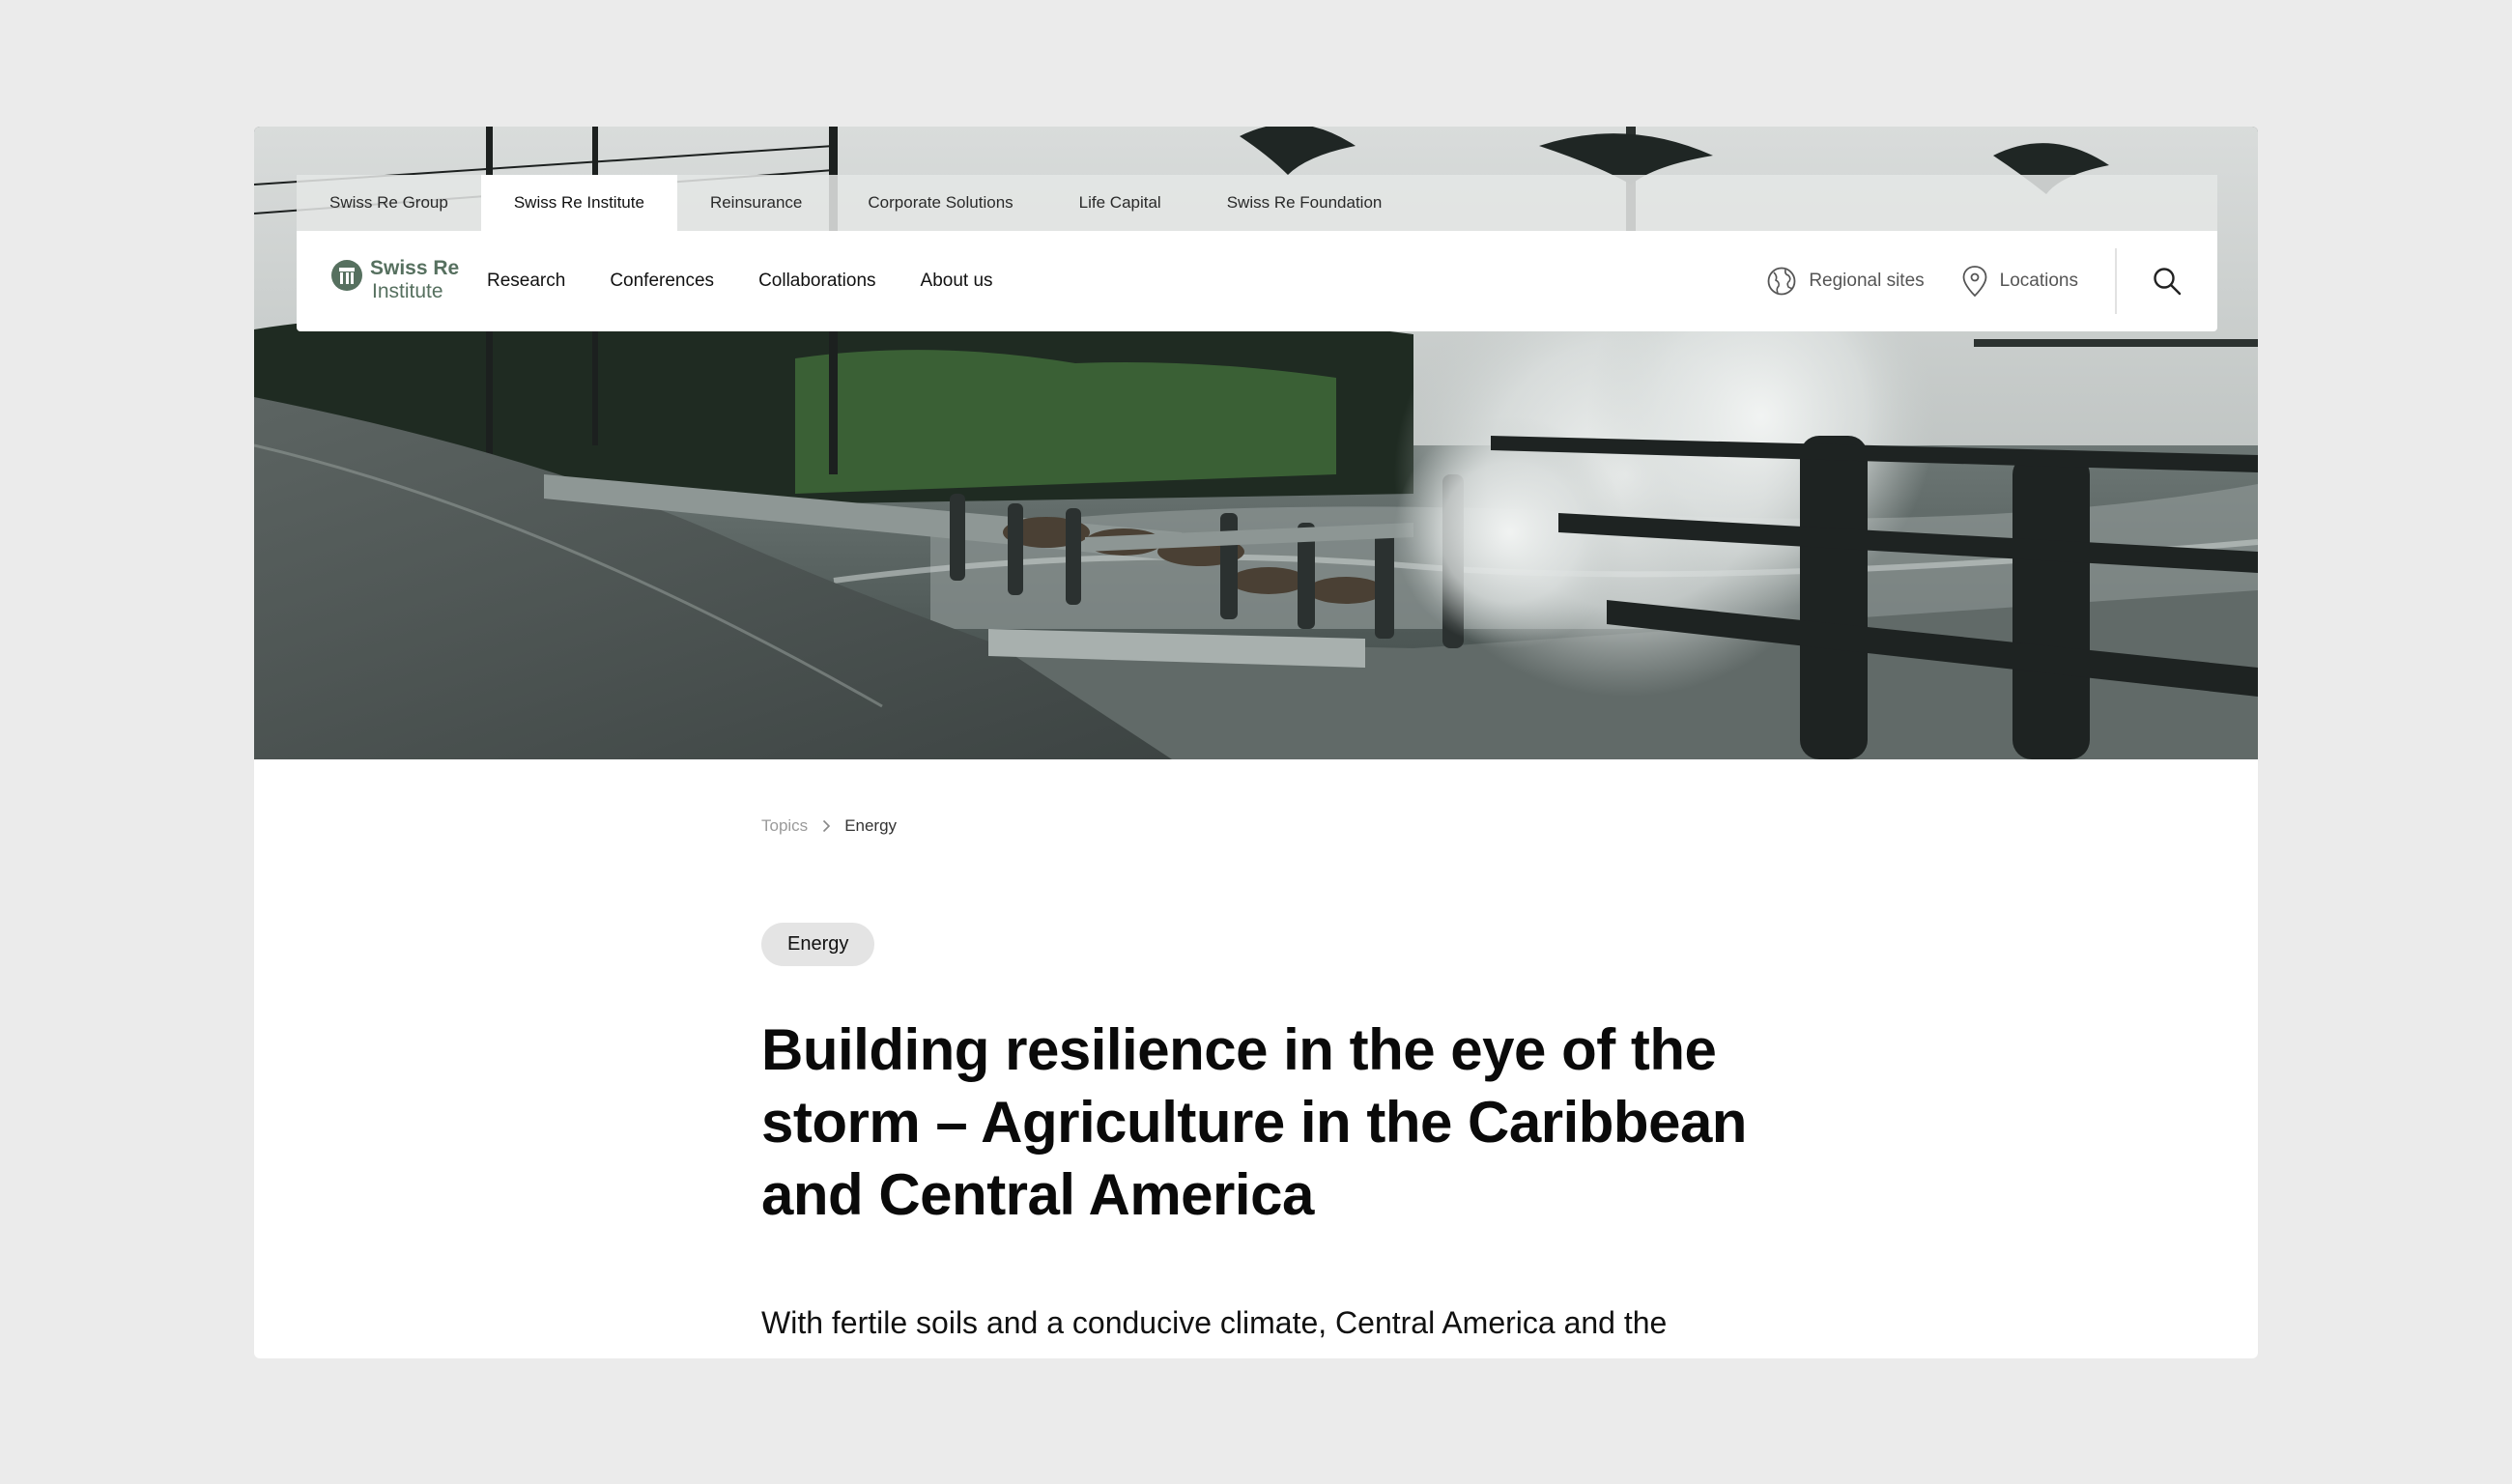  I want to click on regional-sites-link: Regional sites, so click(1846, 282).